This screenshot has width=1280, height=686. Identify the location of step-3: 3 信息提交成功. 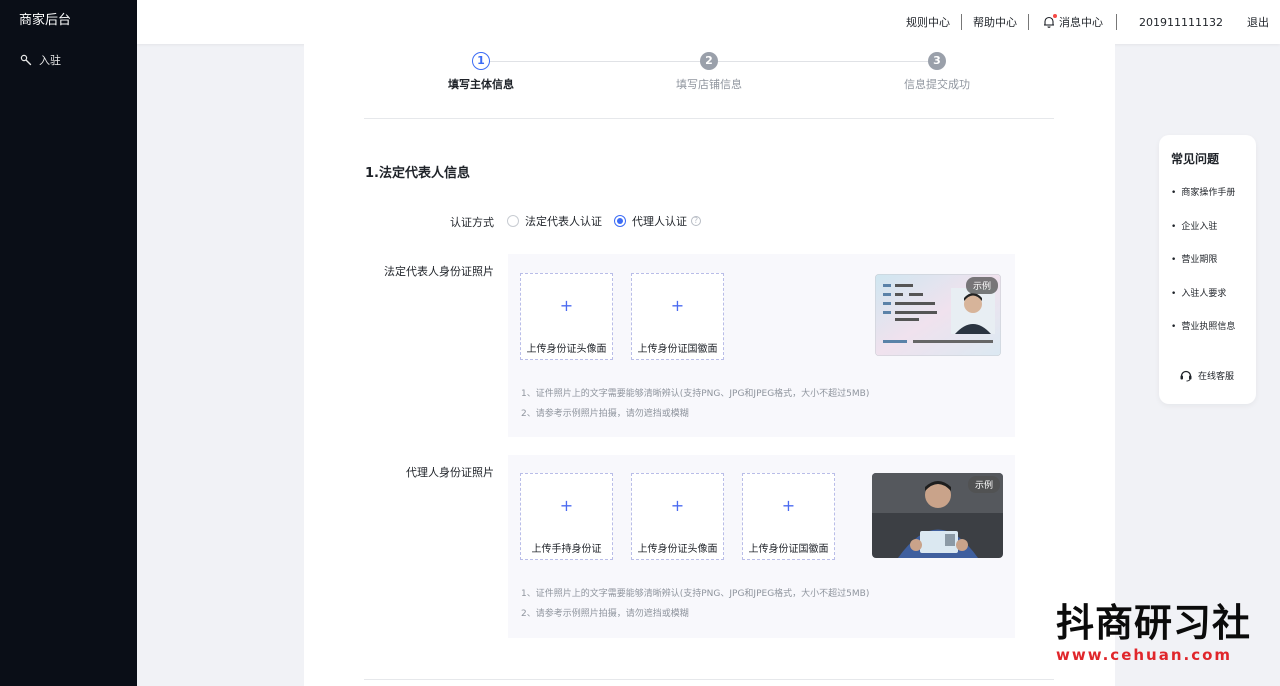
(937, 72).